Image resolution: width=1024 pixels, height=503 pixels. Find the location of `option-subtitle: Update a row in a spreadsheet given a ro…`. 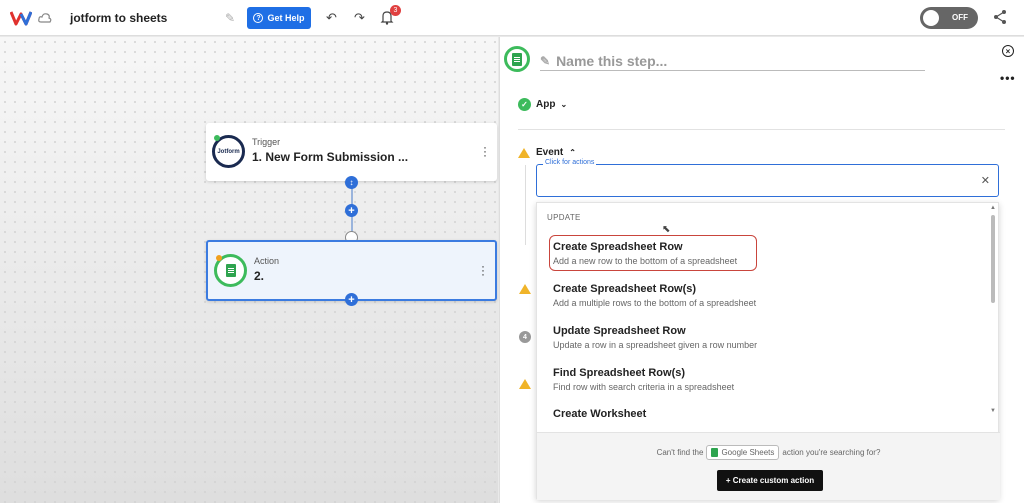

option-subtitle: Update a row in a spreadsheet given a ro… is located at coordinates (655, 345).